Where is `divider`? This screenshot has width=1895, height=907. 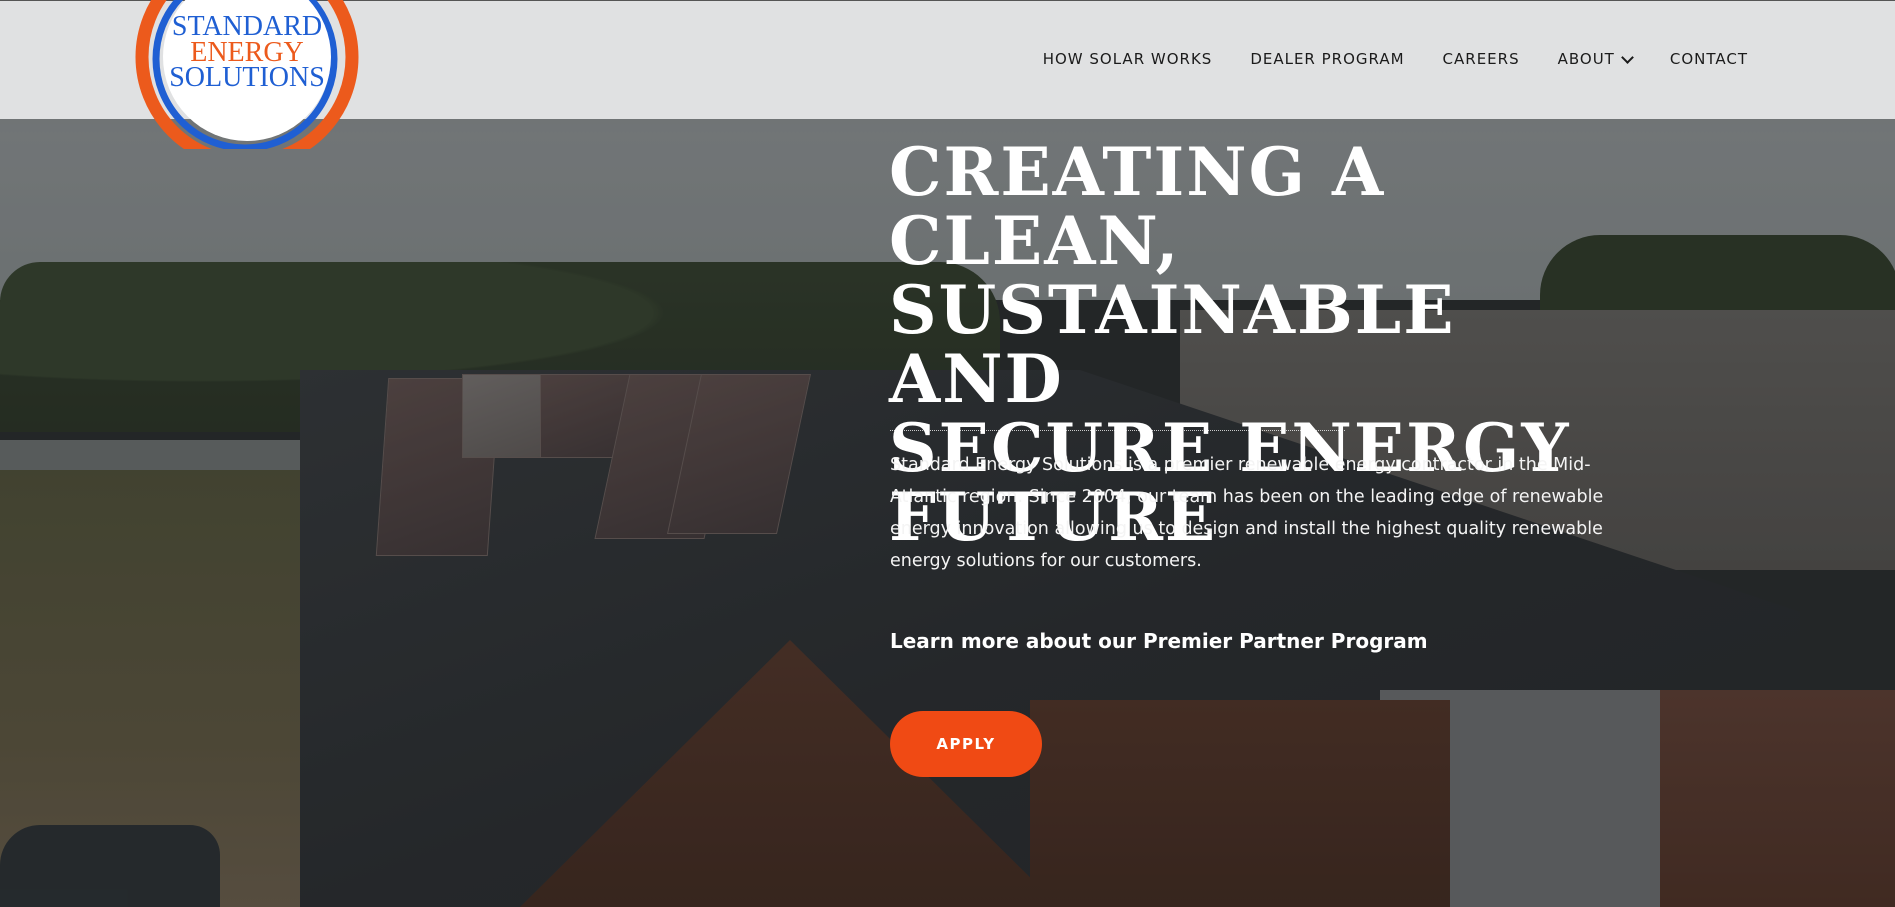
divider is located at coordinates (1117, 430).